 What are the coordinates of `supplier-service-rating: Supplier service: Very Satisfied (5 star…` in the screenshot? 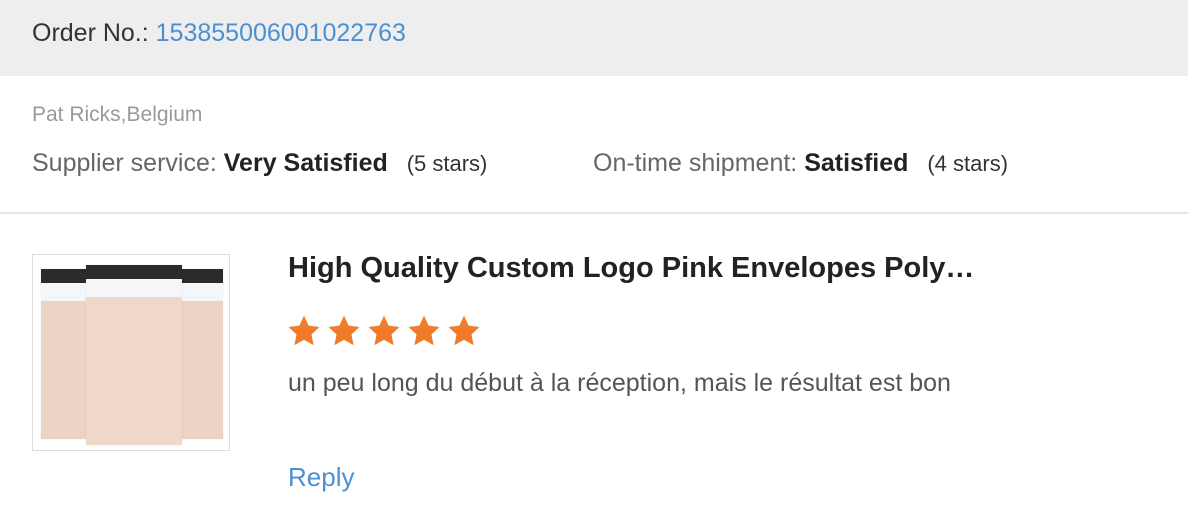 It's located at (259, 163).